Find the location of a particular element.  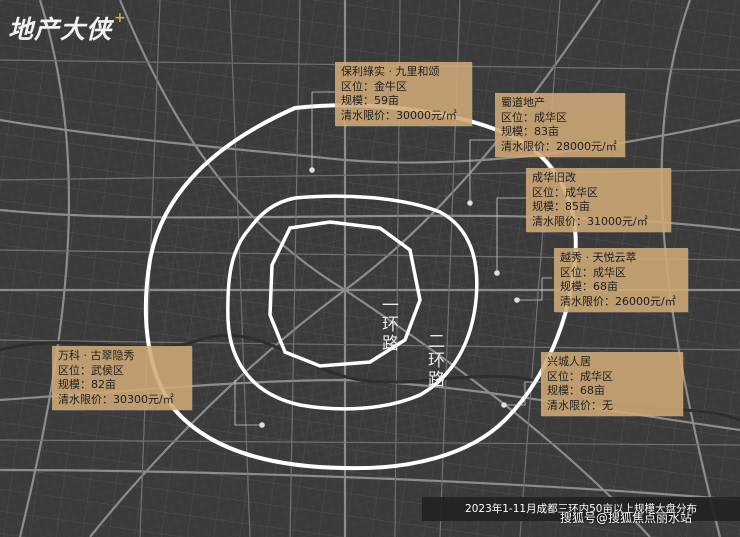

site-logo: 地产大侠 + is located at coordinates (67, 28).